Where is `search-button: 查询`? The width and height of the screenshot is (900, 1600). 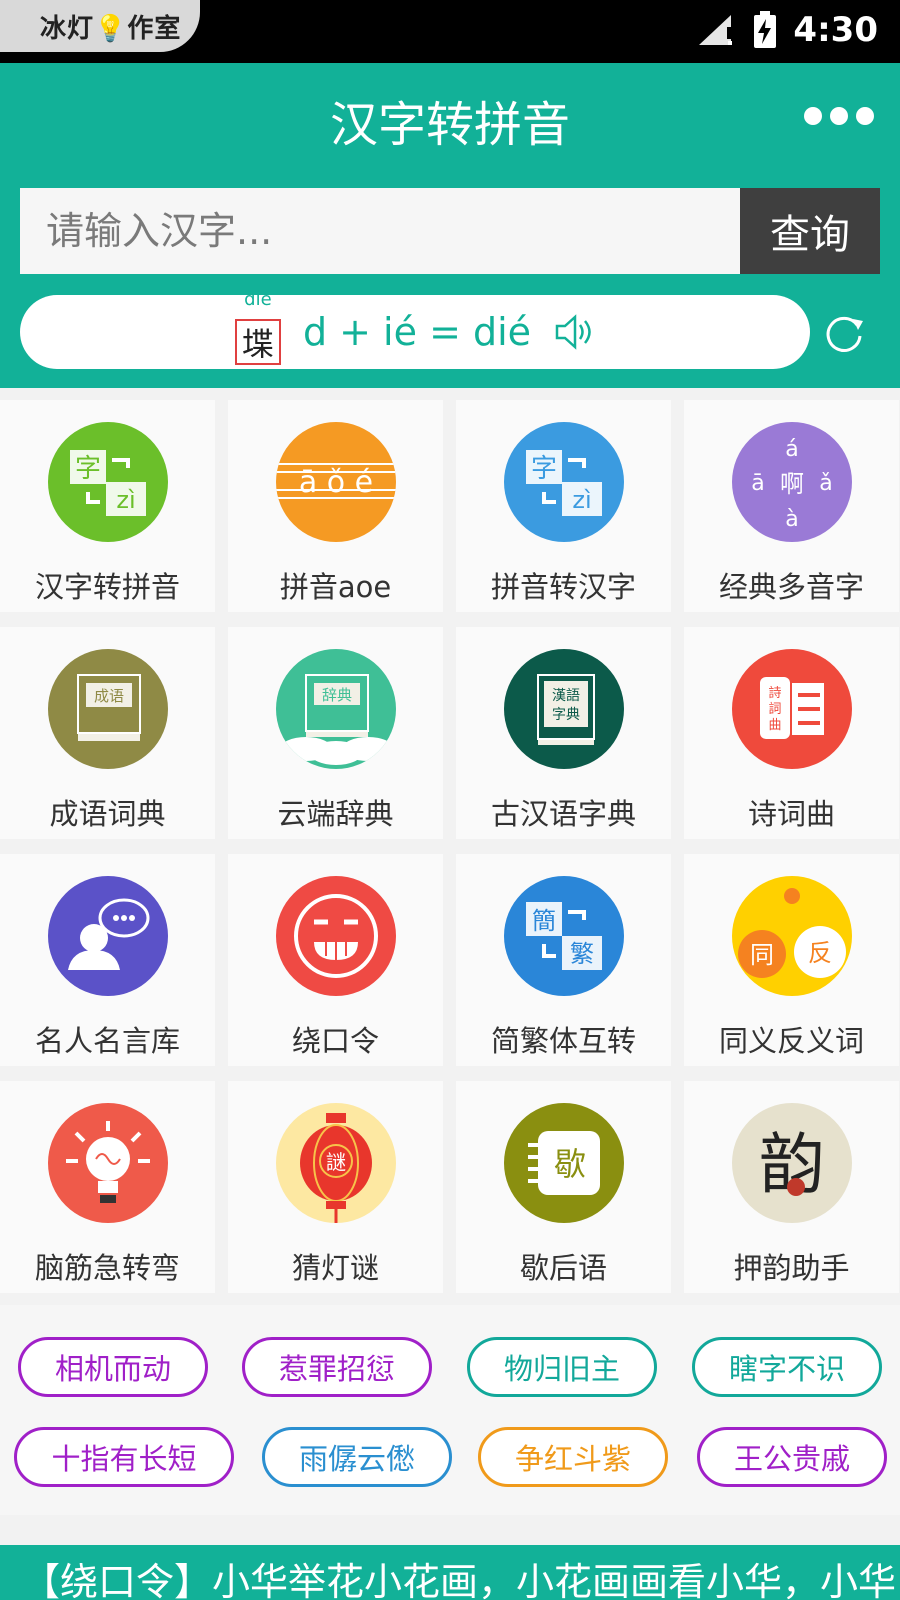
search-button: 查询 is located at coordinates (810, 231).